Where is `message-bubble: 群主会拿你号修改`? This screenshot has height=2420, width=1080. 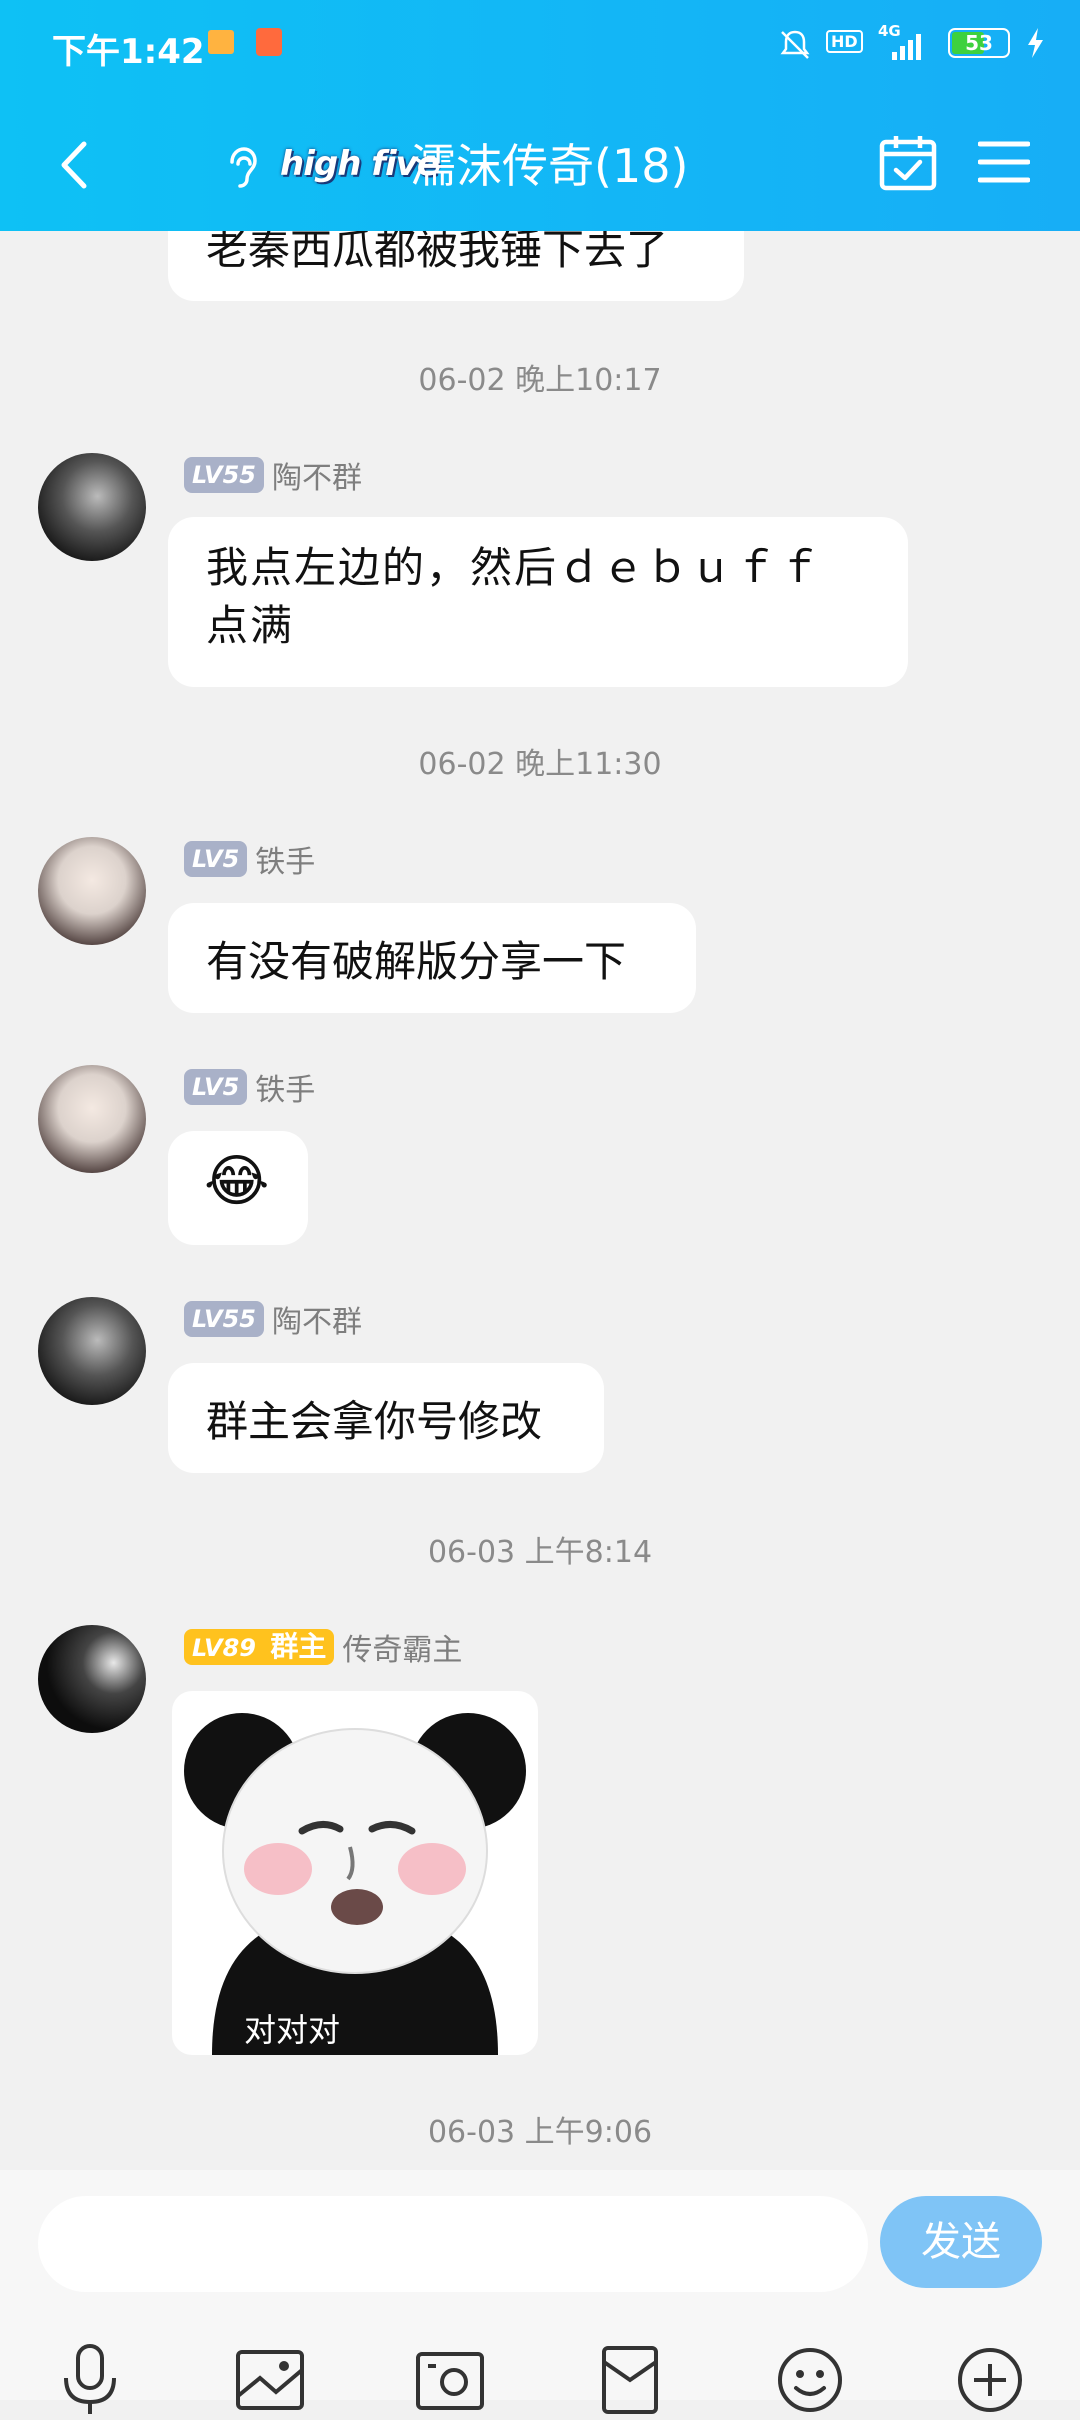
message-bubble: 群主会拿你号修改 is located at coordinates (386, 1418).